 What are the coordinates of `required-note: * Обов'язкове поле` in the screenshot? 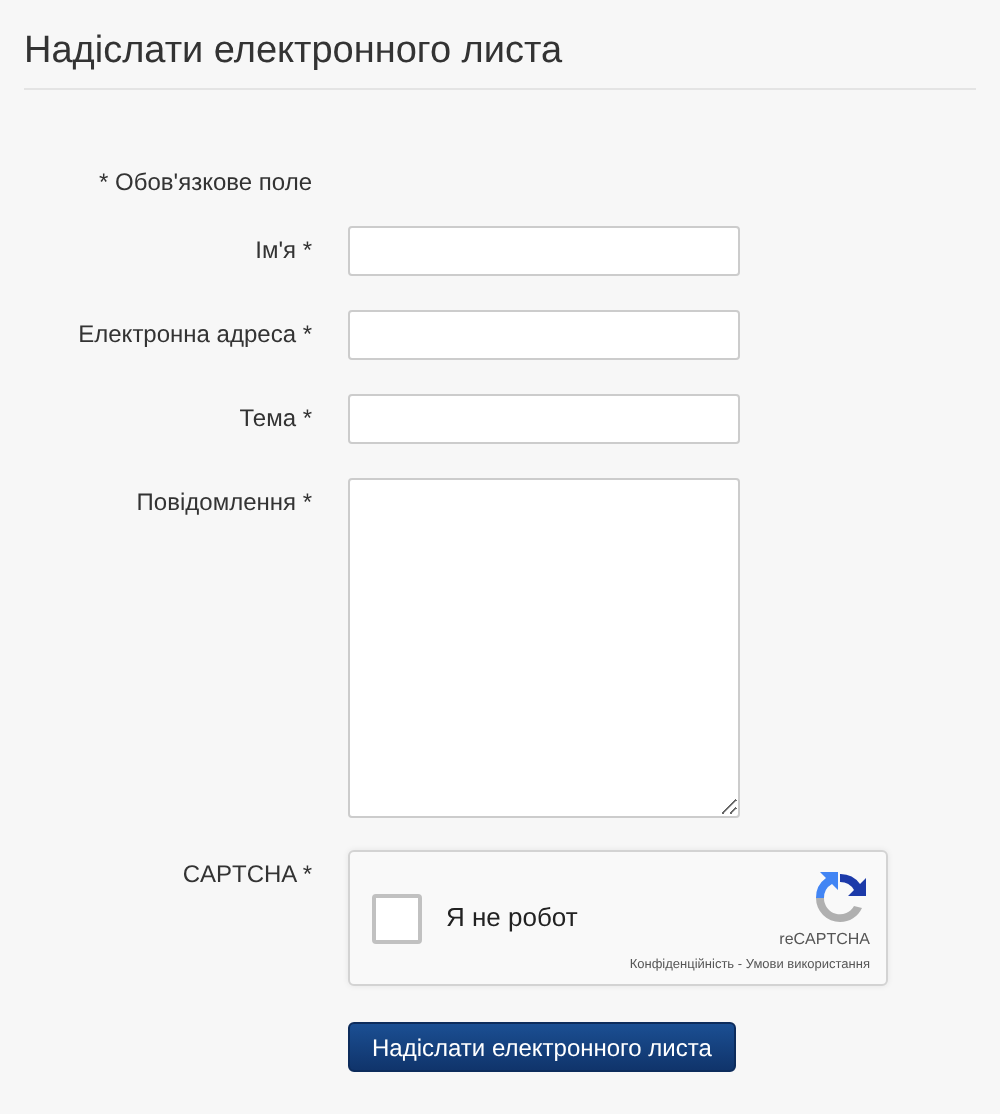 It's located at (205, 182).